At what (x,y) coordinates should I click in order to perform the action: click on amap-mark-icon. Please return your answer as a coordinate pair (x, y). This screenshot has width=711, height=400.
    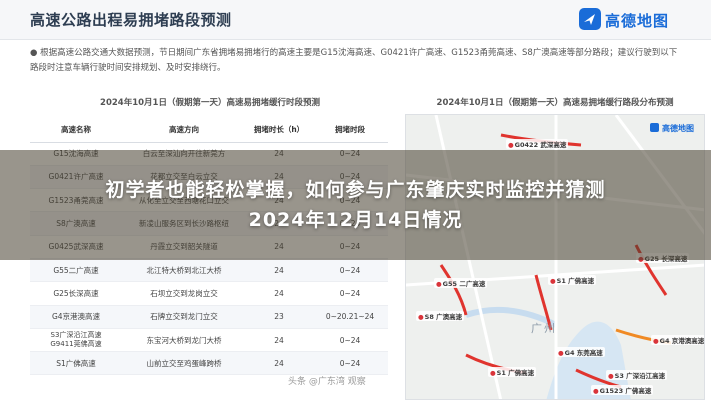
    Looking at the image, I should click on (654, 127).